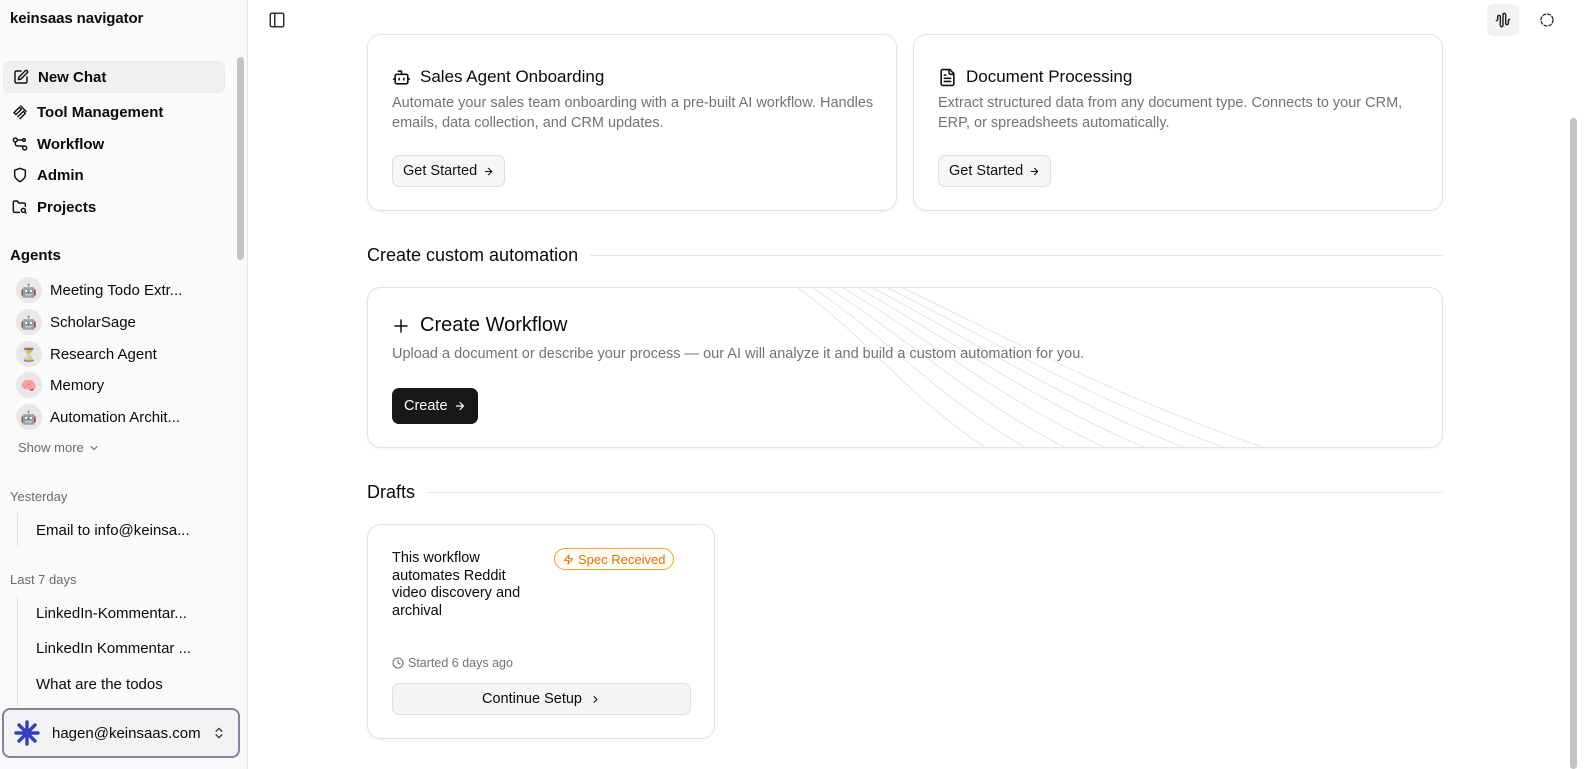 The image size is (1586, 769). Describe the element at coordinates (532, 699) in the screenshot. I see `button-label: Continue Setup` at that location.